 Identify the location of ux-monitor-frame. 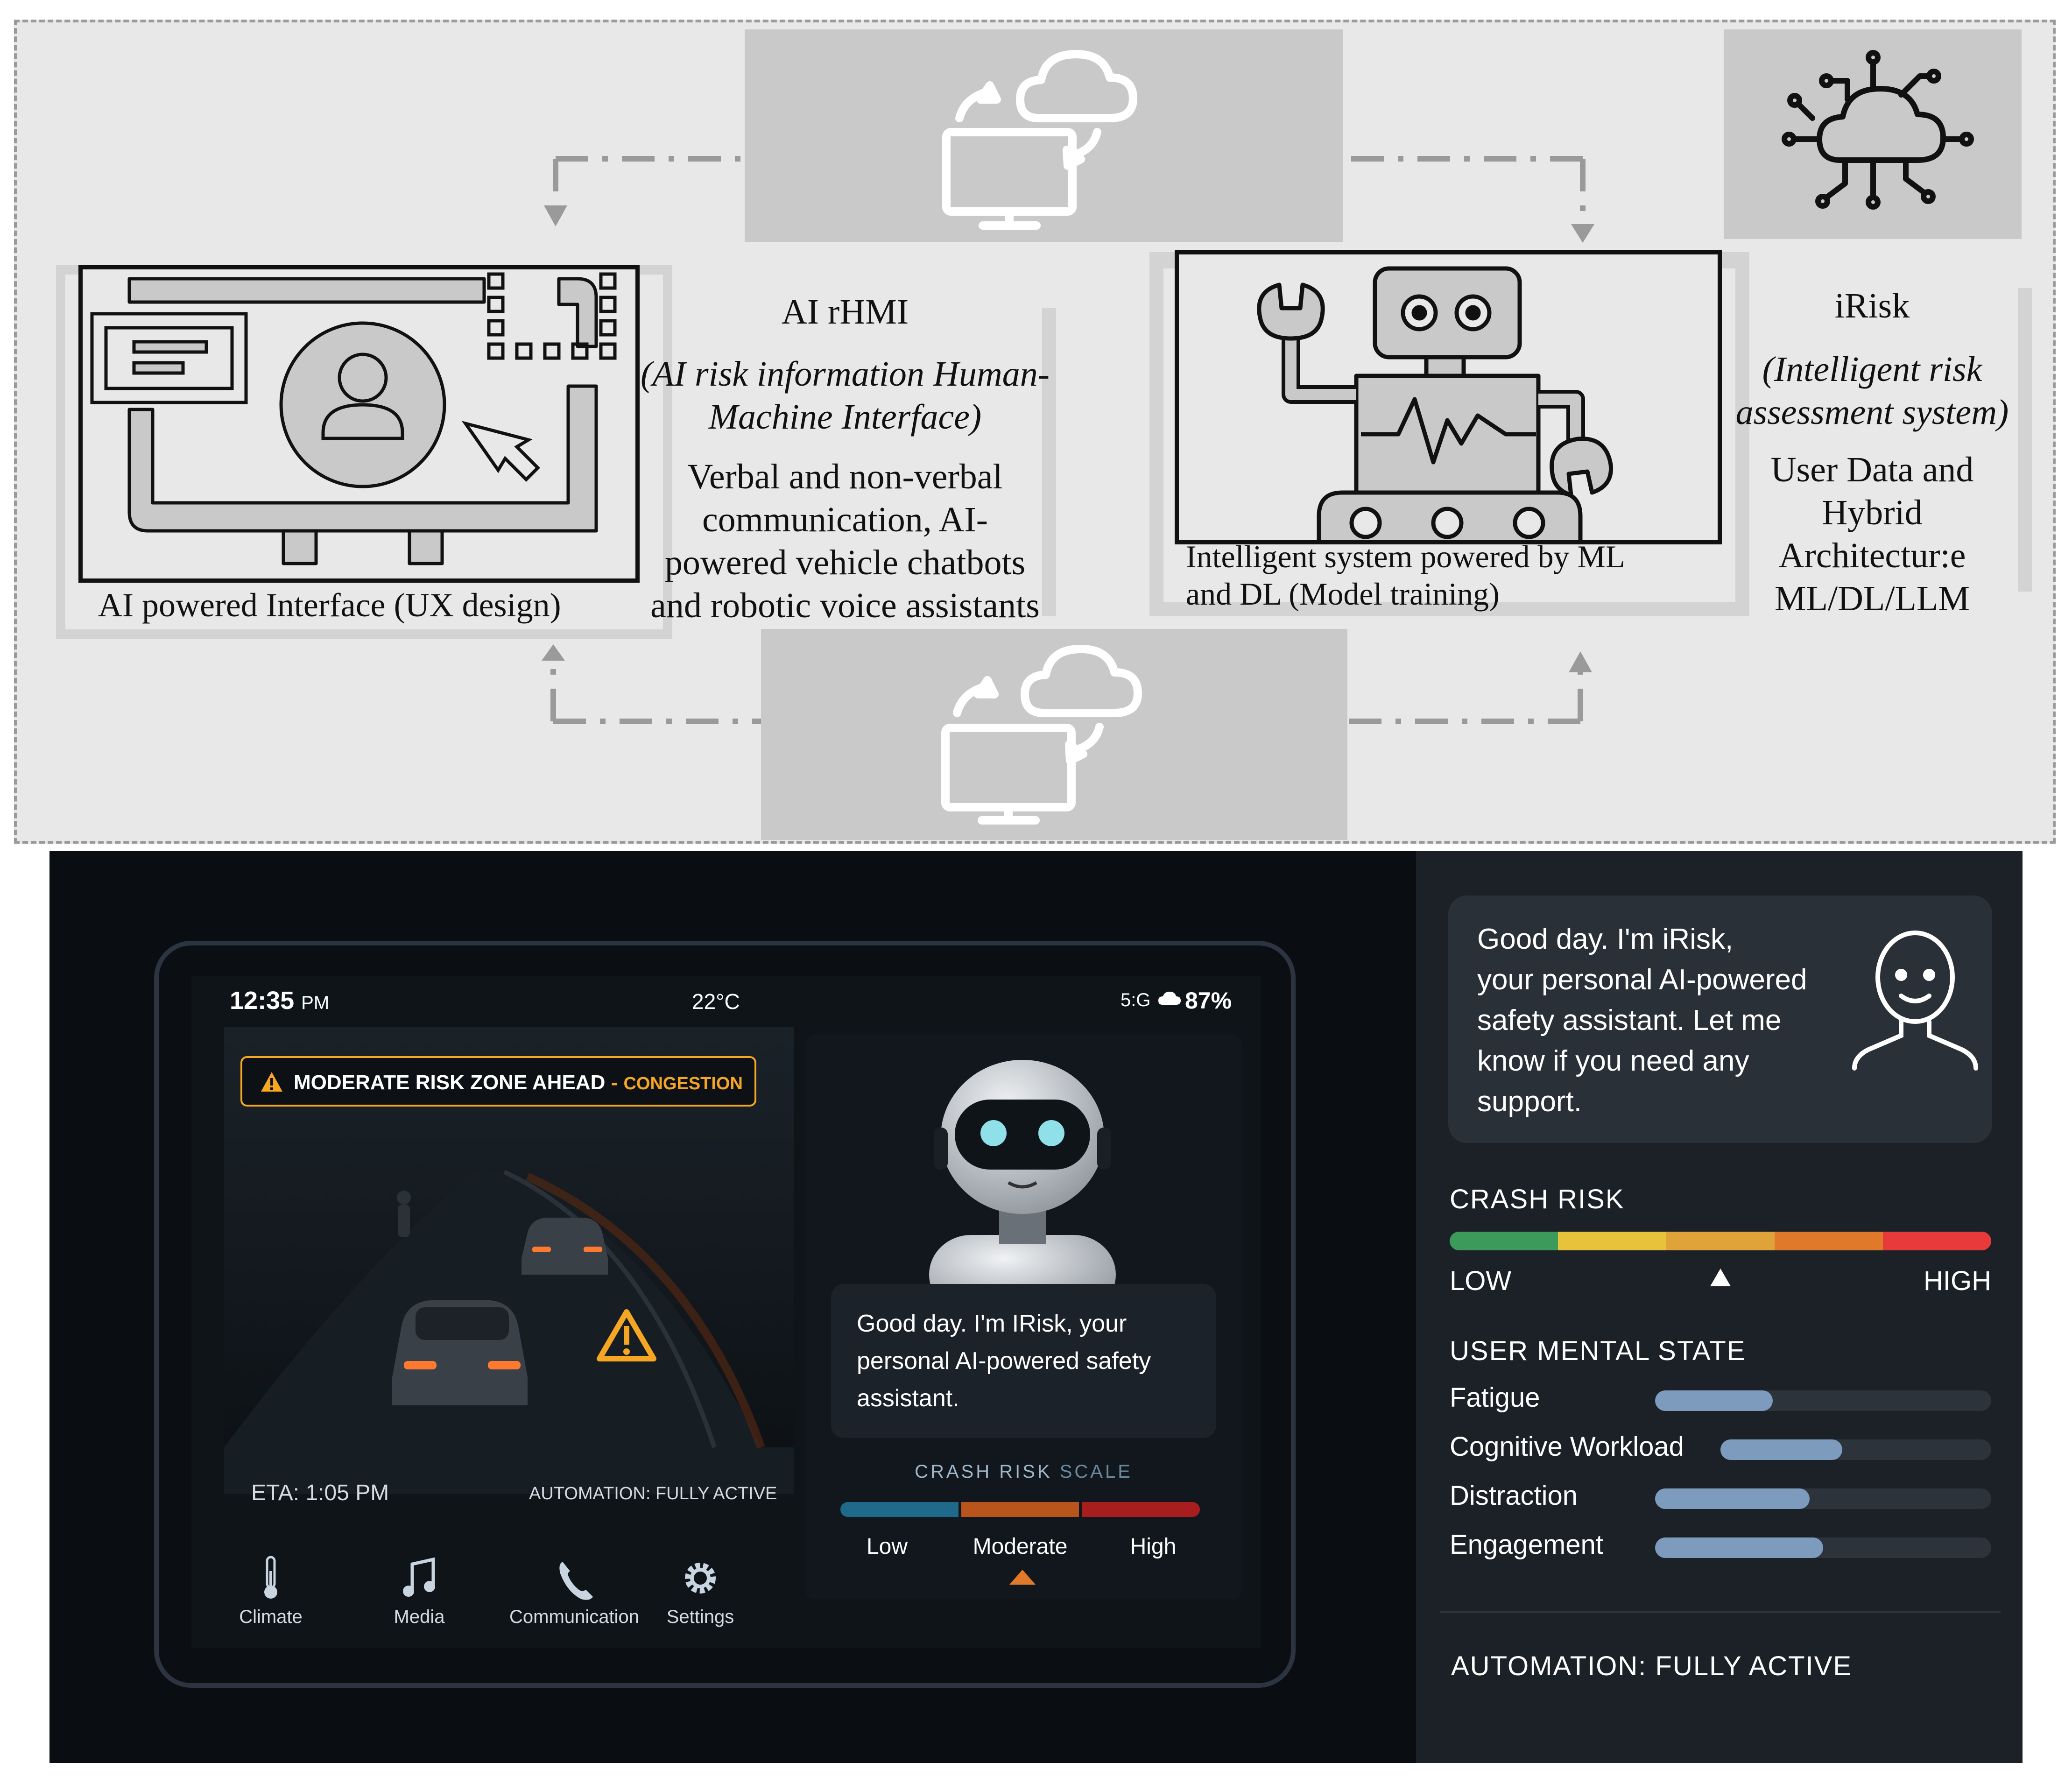
(359, 424).